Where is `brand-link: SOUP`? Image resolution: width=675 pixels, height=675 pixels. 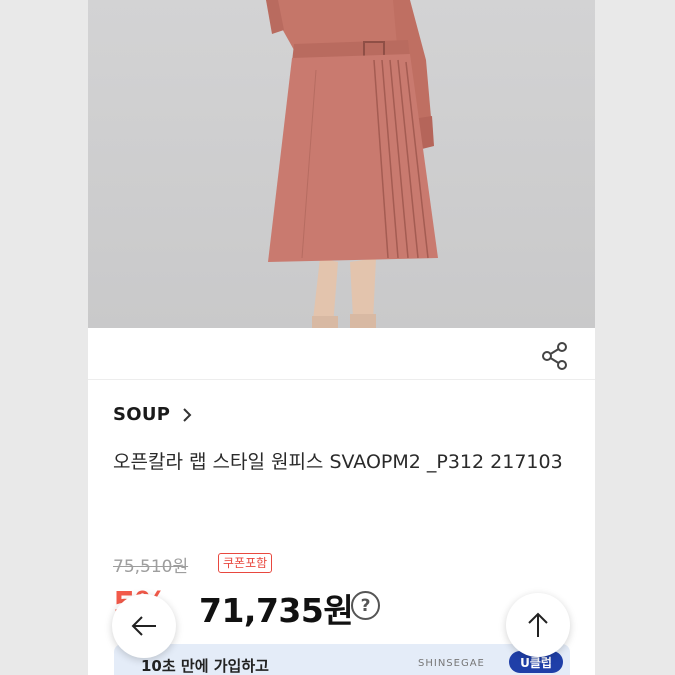
brand-link: SOUP is located at coordinates (152, 414).